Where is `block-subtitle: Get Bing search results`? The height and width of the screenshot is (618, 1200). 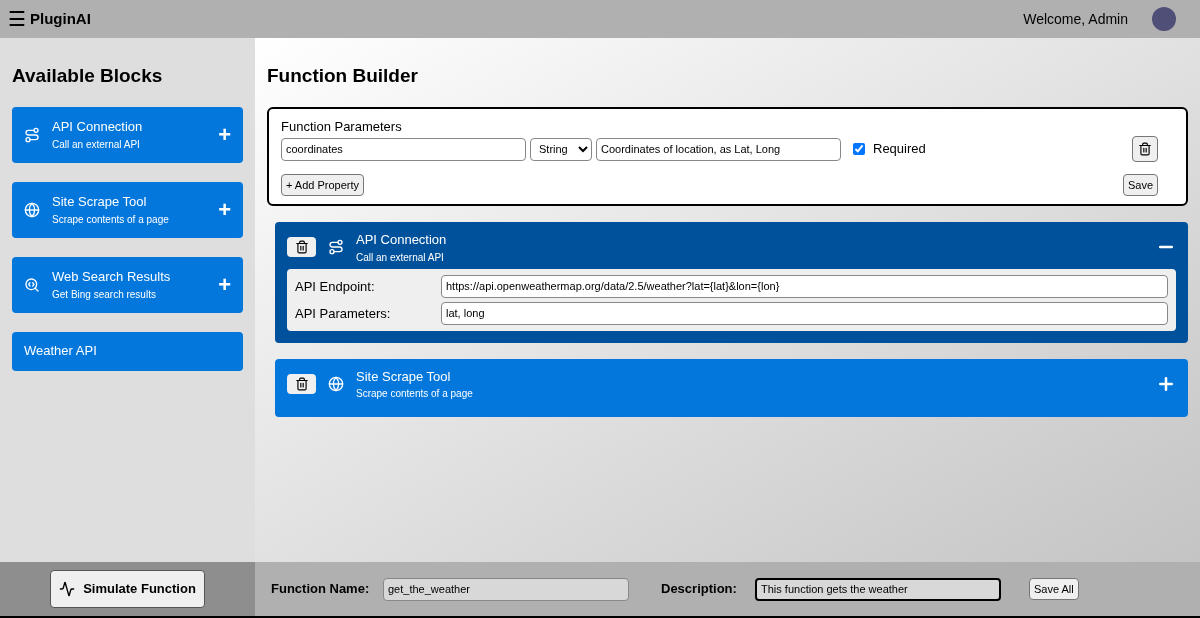
block-subtitle: Get Bing search results is located at coordinates (104, 294).